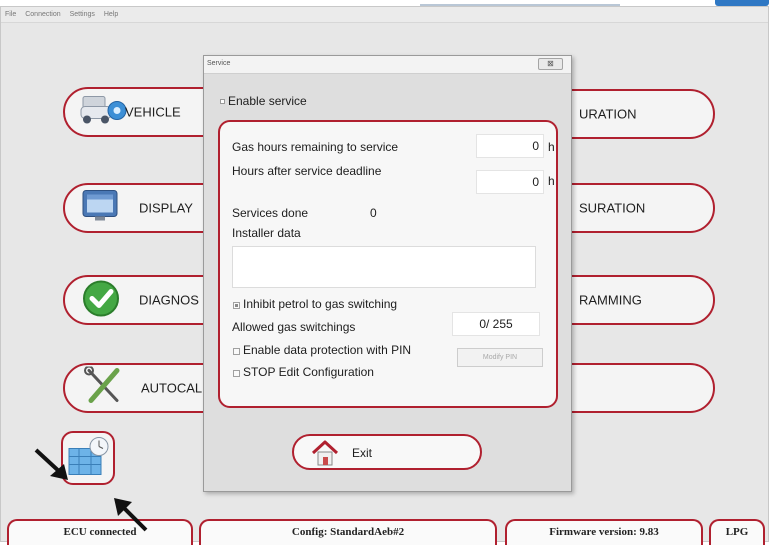 Image resolution: width=769 pixels, height=545 pixels. Describe the element at coordinates (327, 350) in the screenshot. I see `data-protection-label: Enable data protection with PIN` at that location.